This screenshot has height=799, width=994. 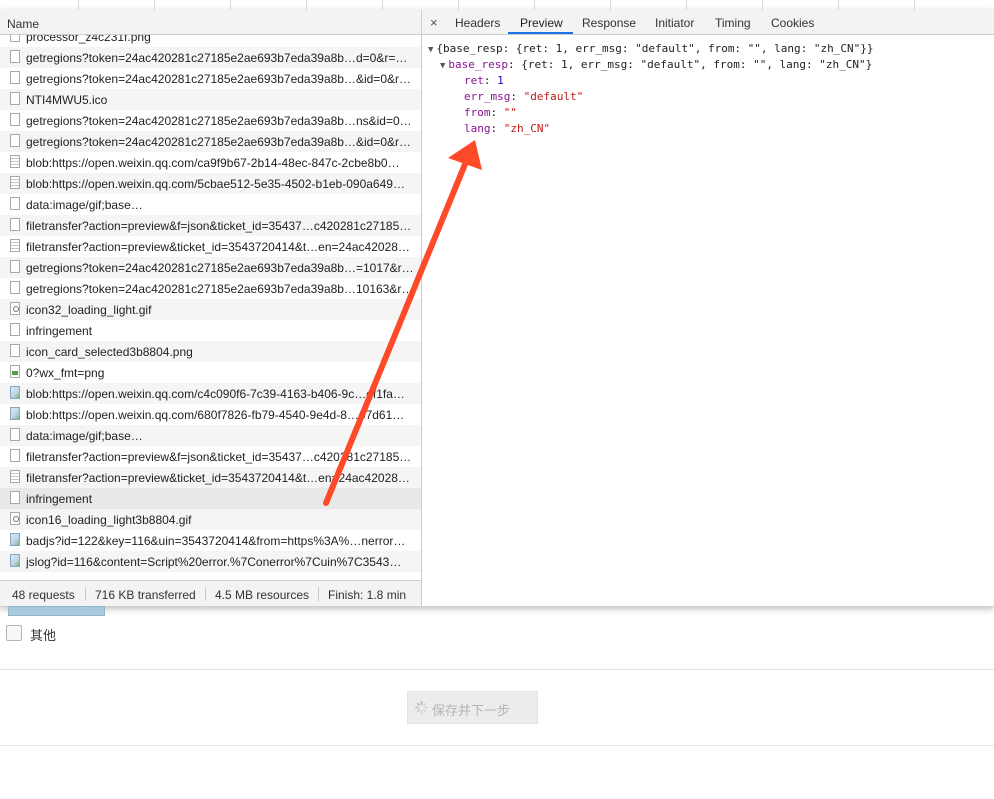 I want to click on request-row: 0?wx_fmt=png, so click(x=210, y=372).